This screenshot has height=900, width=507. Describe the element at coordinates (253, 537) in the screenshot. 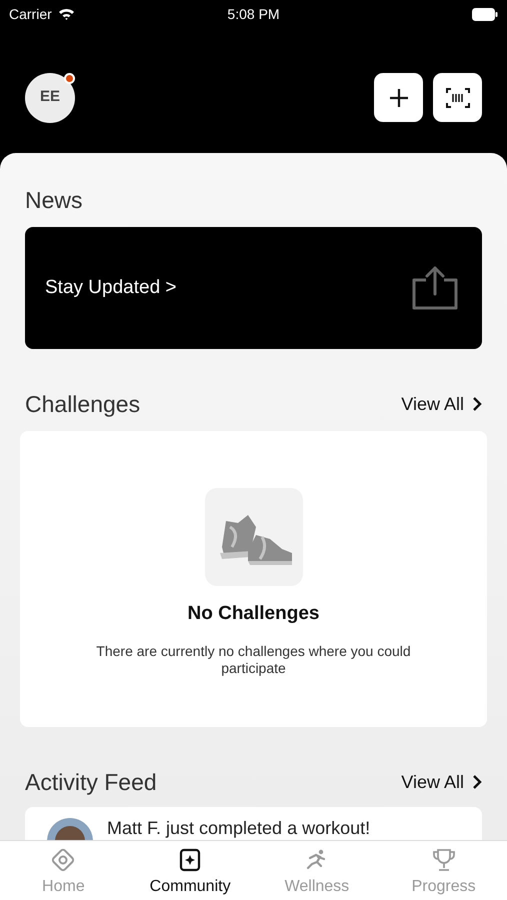

I see `sneakers-icon` at that location.